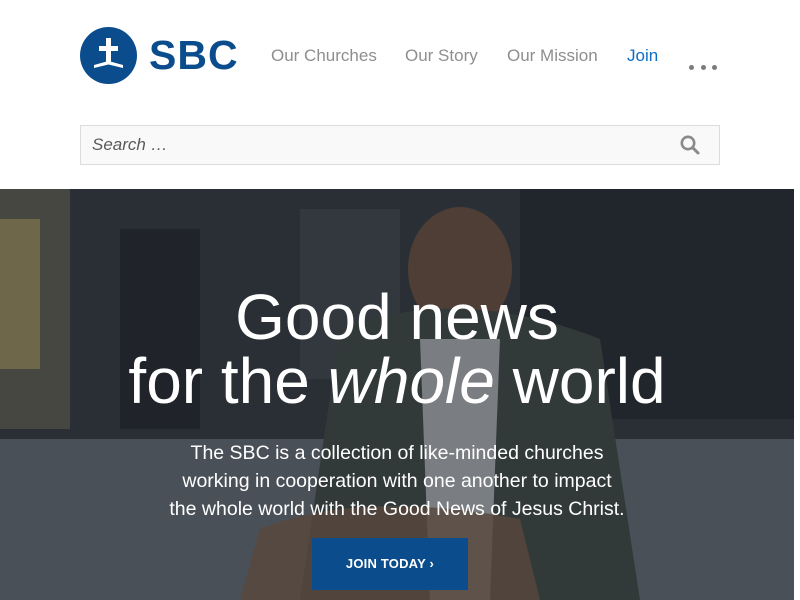 The image size is (800, 600). I want to click on ellipsis-icon, so click(703, 67).